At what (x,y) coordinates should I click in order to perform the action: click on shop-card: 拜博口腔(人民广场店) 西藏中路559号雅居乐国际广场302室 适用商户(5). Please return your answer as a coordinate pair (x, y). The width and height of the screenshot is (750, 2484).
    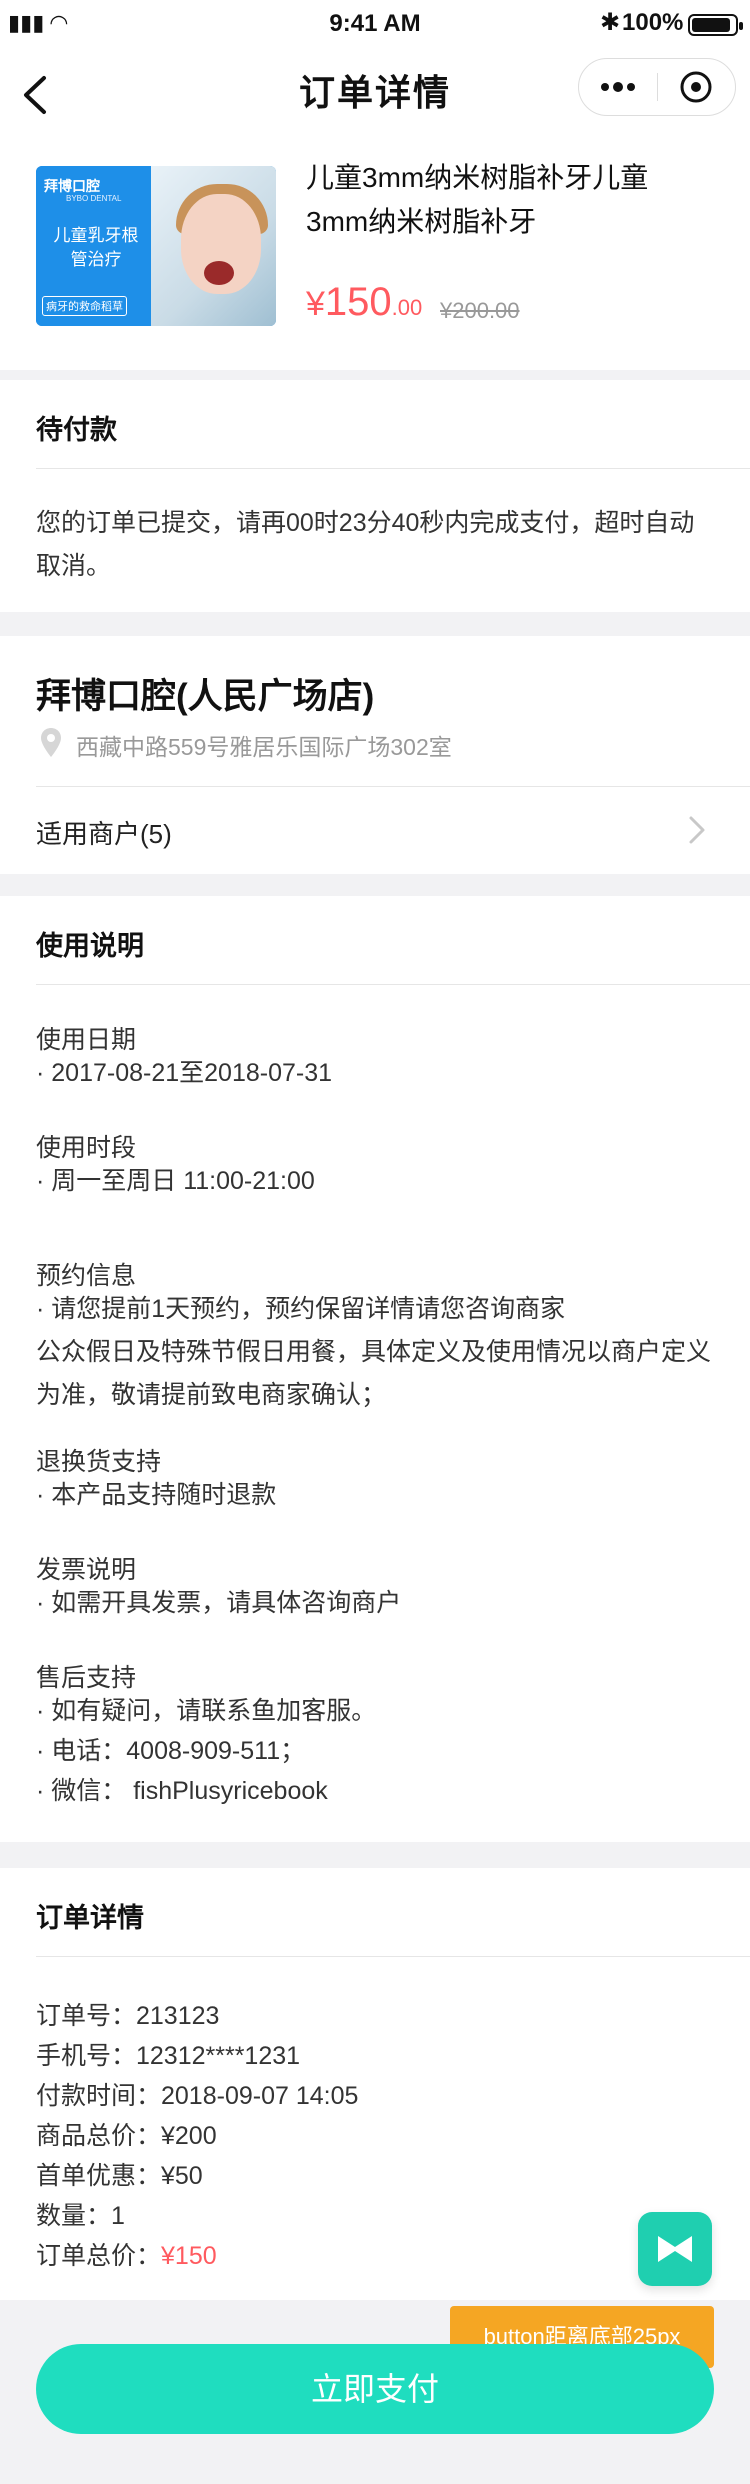
    Looking at the image, I should click on (375, 755).